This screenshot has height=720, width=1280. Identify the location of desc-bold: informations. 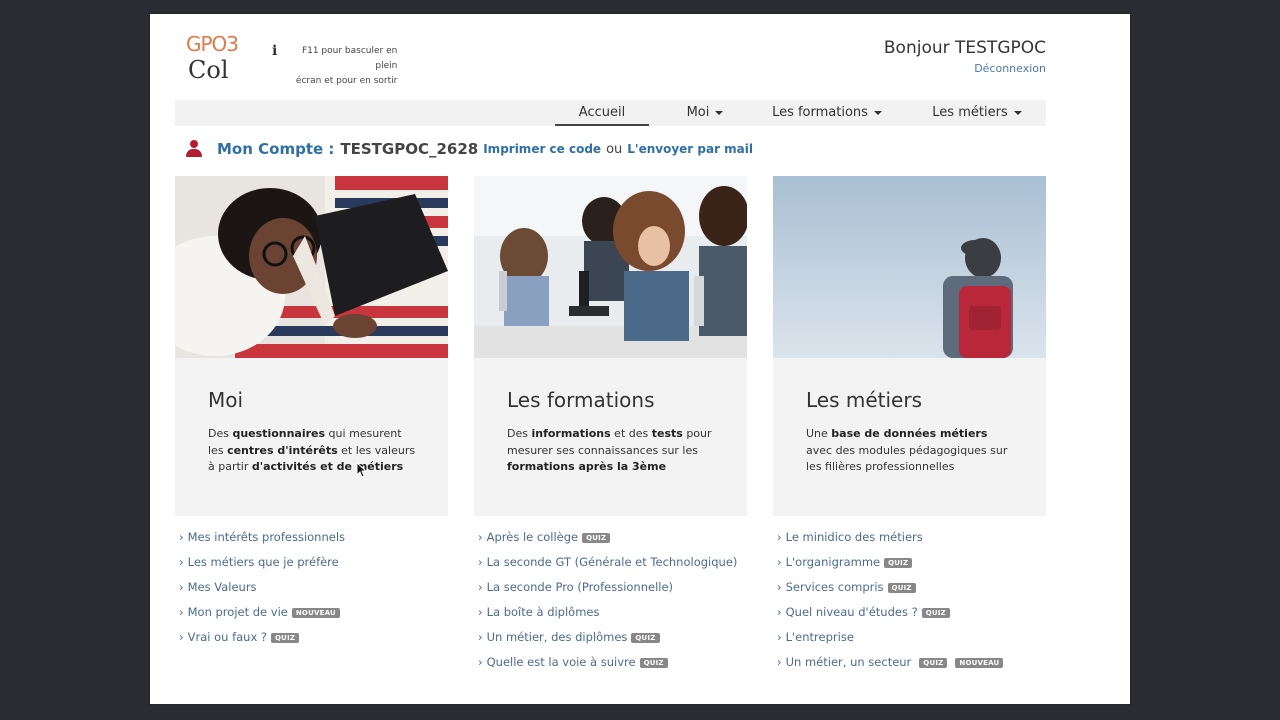
(571, 433).